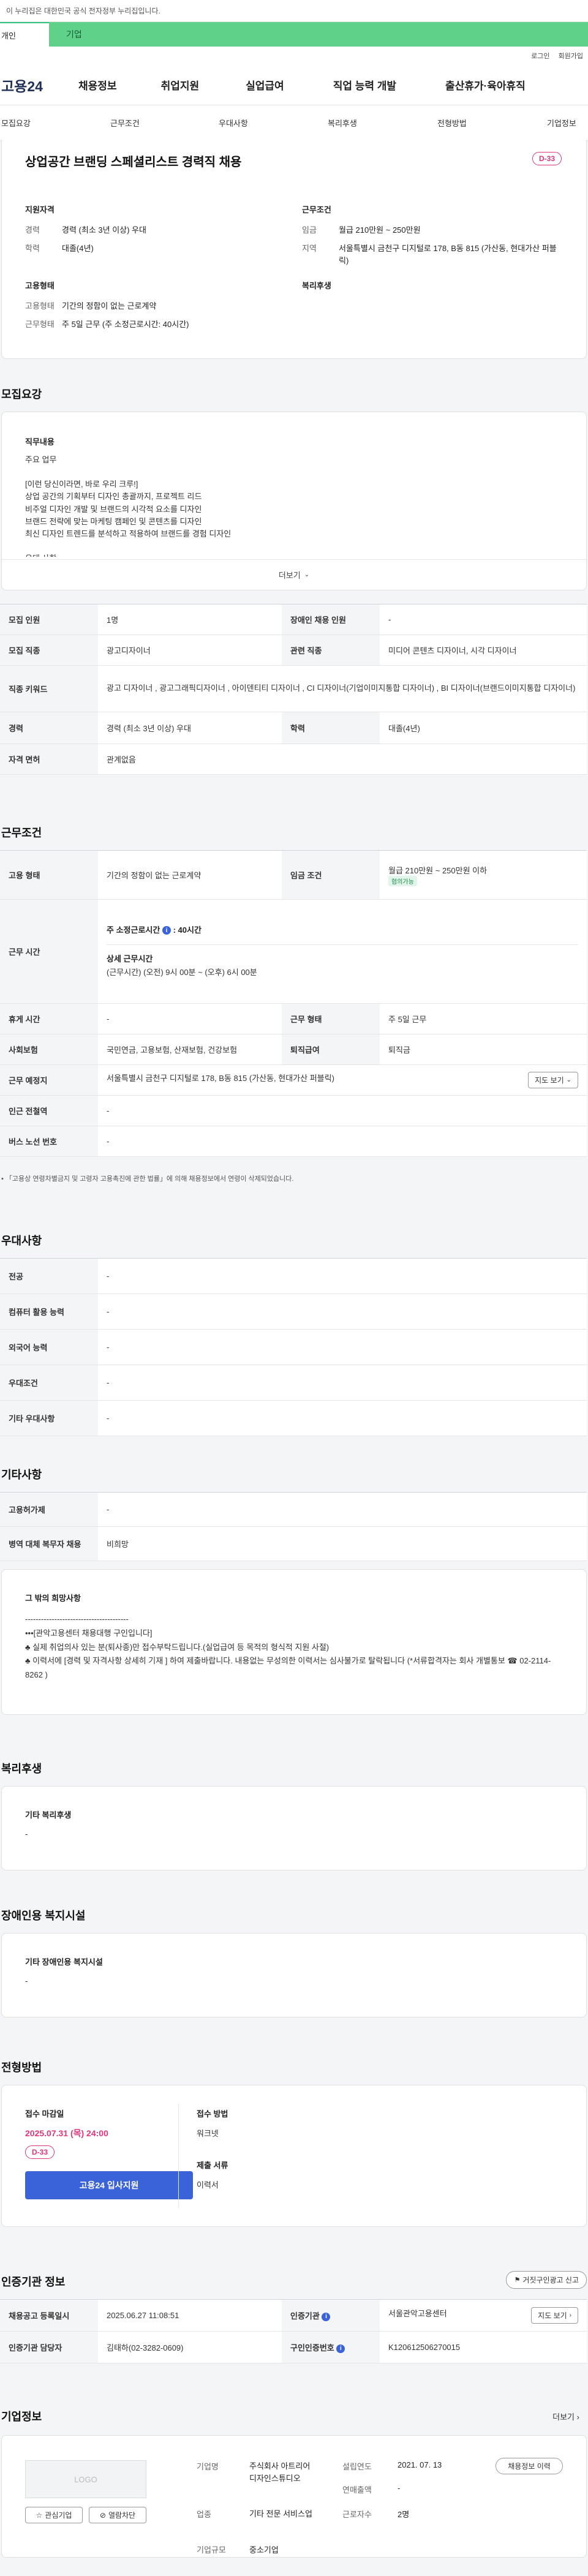 This screenshot has height=2576, width=588. Describe the element at coordinates (40, 210) in the screenshot. I see `qualification-heading: 지원자격` at that location.